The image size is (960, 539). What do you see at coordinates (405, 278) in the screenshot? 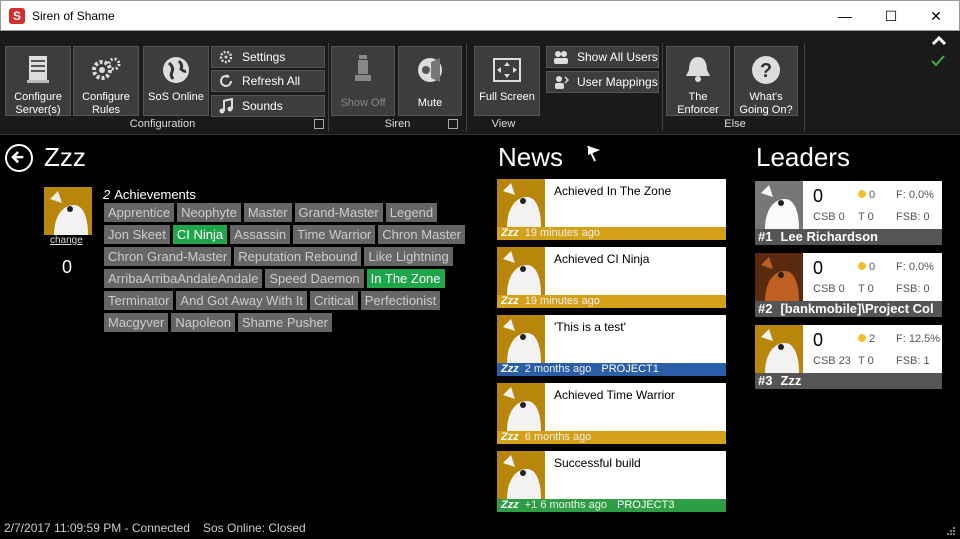
I see `achievement-badge: In The Zone` at bounding box center [405, 278].